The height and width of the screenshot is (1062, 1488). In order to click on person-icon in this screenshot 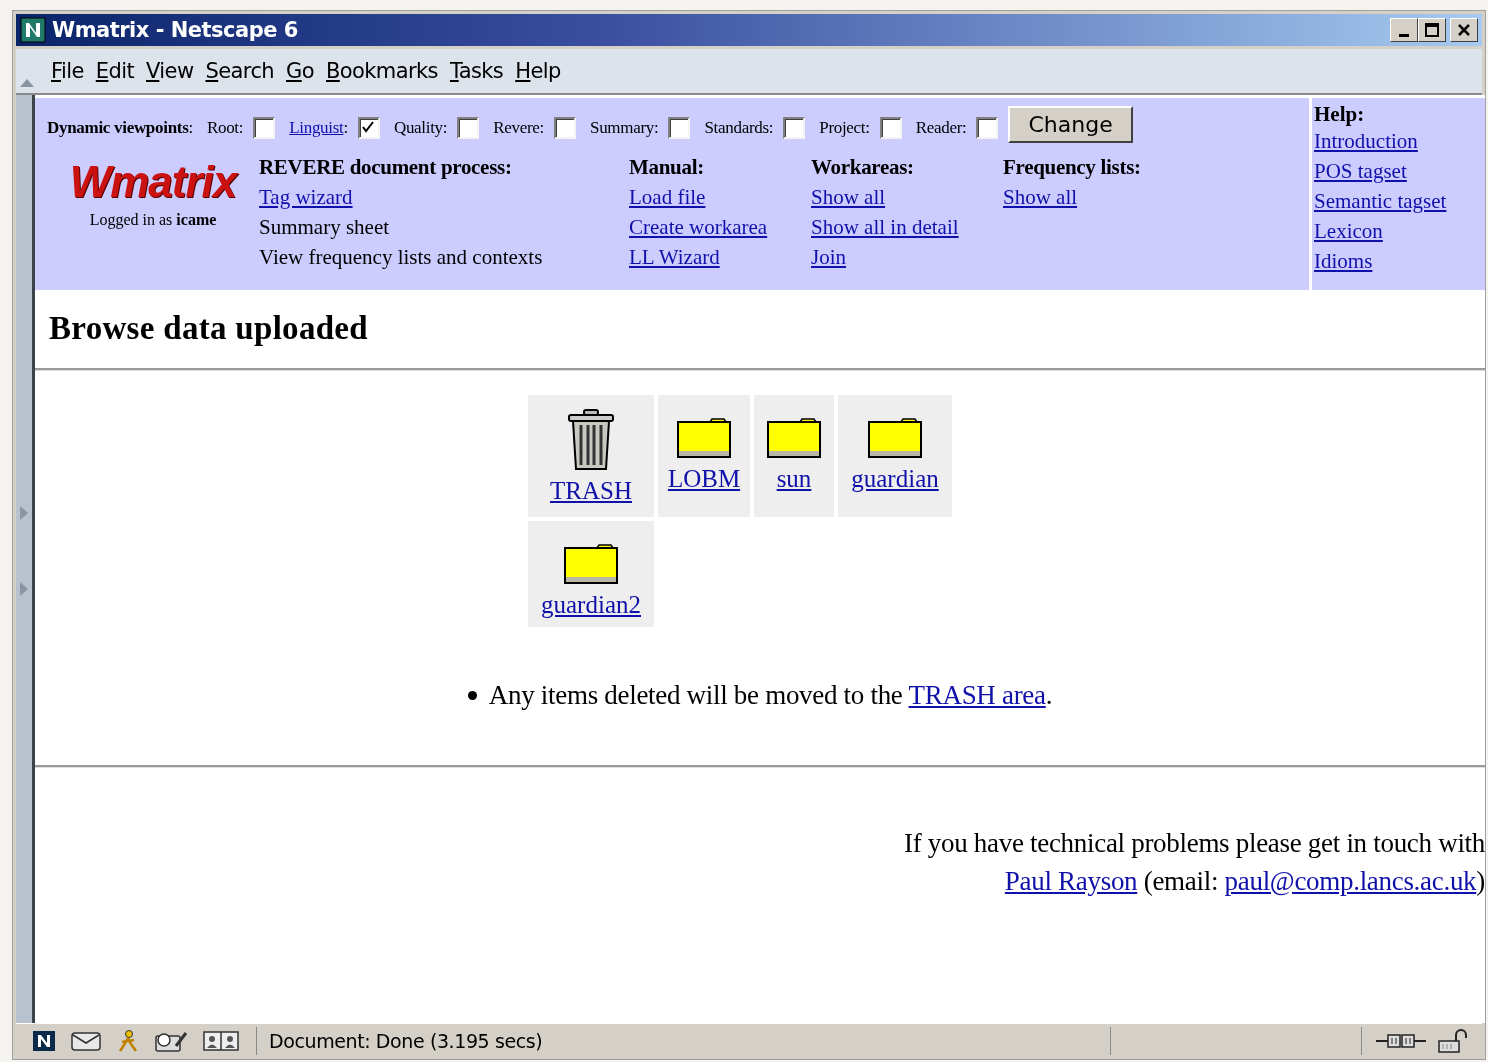, I will do `click(128, 1040)`.